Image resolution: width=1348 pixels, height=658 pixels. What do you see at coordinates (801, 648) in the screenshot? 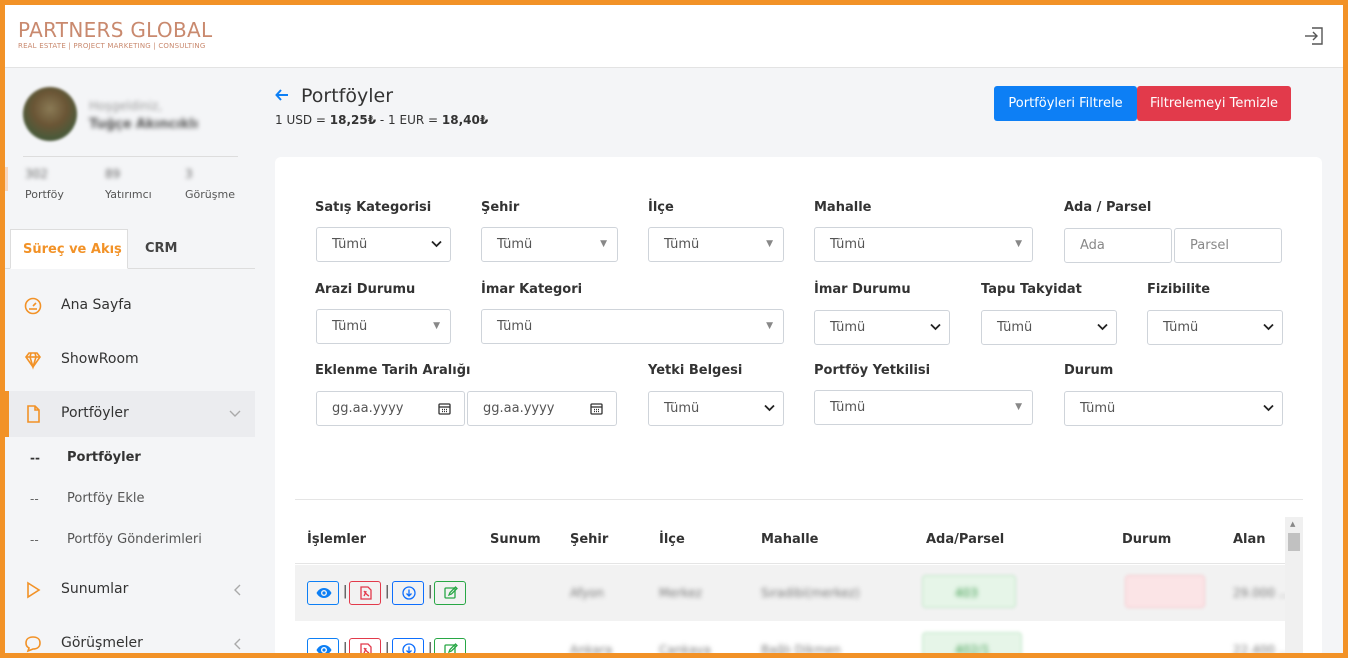
I see `cell-neighborhood: Bağlı Dikmen` at bounding box center [801, 648].